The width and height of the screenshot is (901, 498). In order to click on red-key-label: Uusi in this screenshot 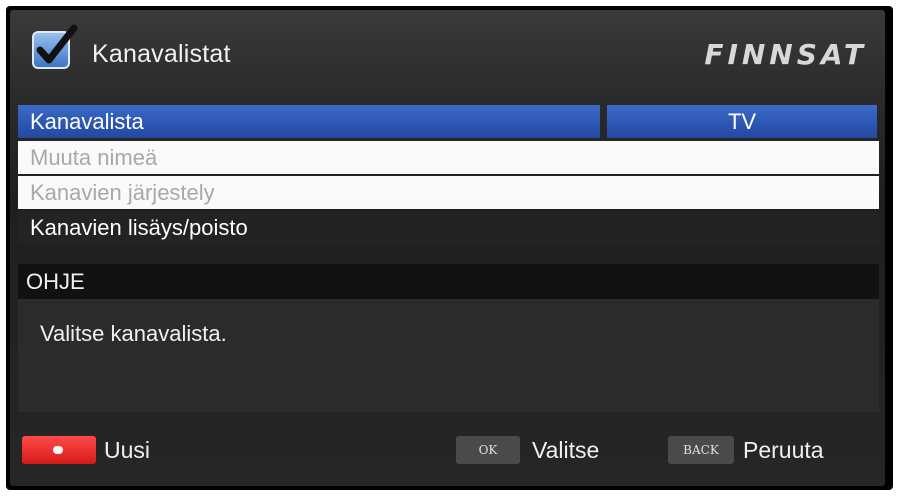, I will do `click(127, 450)`.